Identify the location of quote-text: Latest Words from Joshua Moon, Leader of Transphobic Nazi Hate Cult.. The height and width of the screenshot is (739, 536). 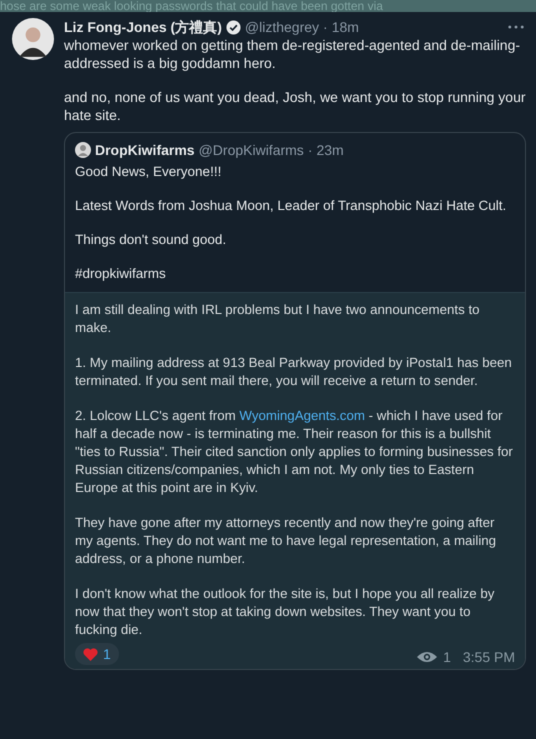
(291, 205).